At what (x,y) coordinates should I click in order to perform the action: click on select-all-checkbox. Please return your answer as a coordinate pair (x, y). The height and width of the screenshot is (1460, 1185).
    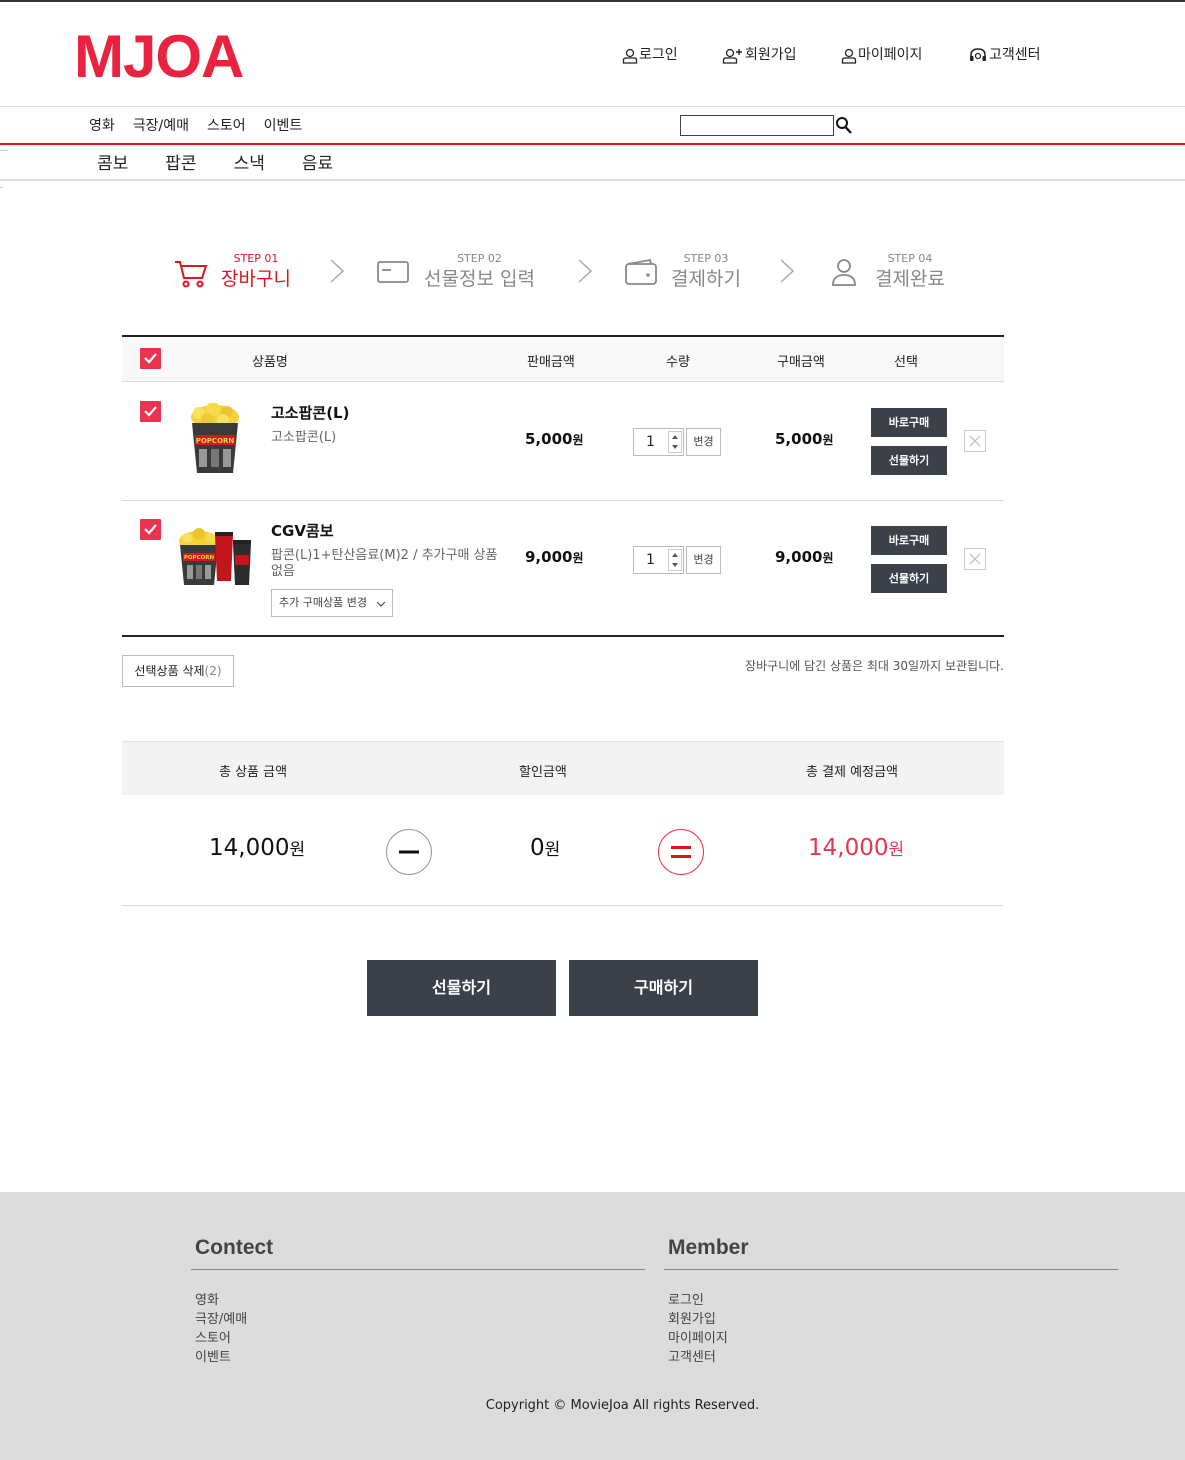
    Looking at the image, I should click on (150, 358).